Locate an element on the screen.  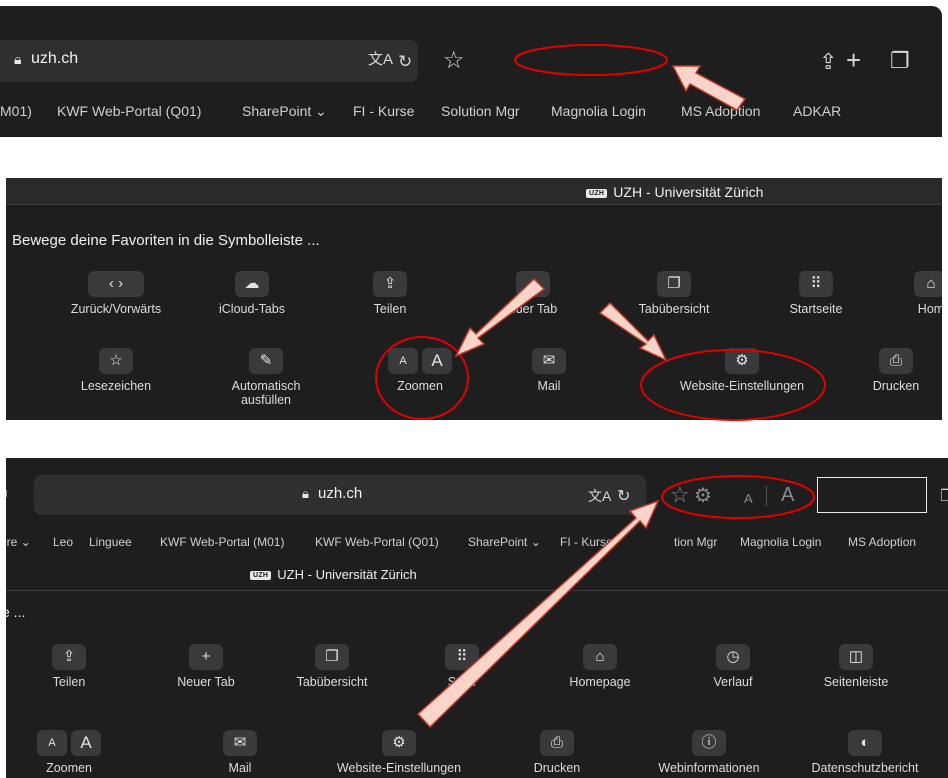
palette-item-history: ◷ Verlauf is located at coordinates (733, 666).